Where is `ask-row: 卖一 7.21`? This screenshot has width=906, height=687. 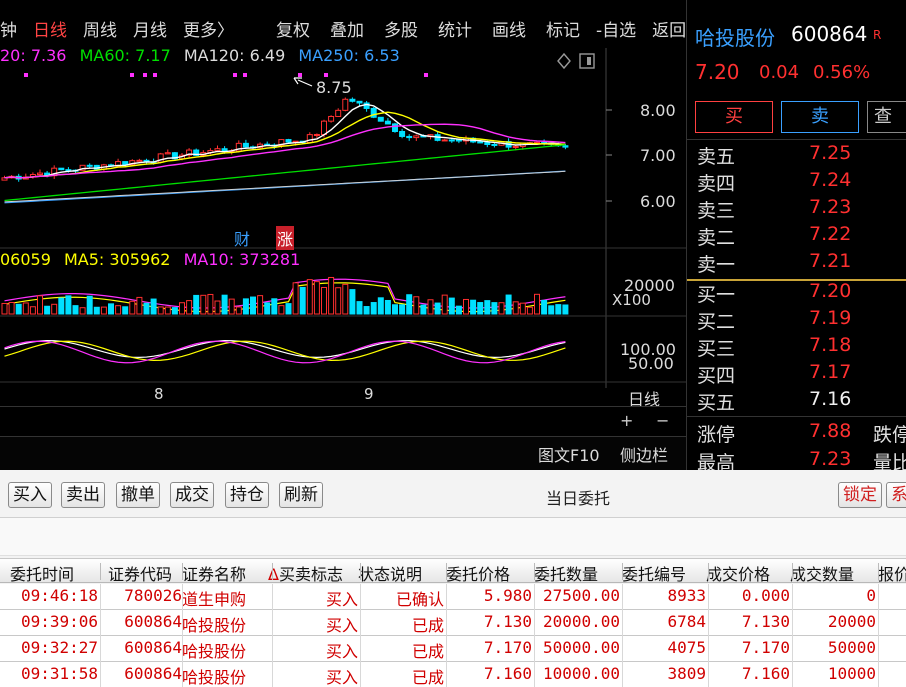 ask-row: 卖一 7.21 is located at coordinates (796, 263).